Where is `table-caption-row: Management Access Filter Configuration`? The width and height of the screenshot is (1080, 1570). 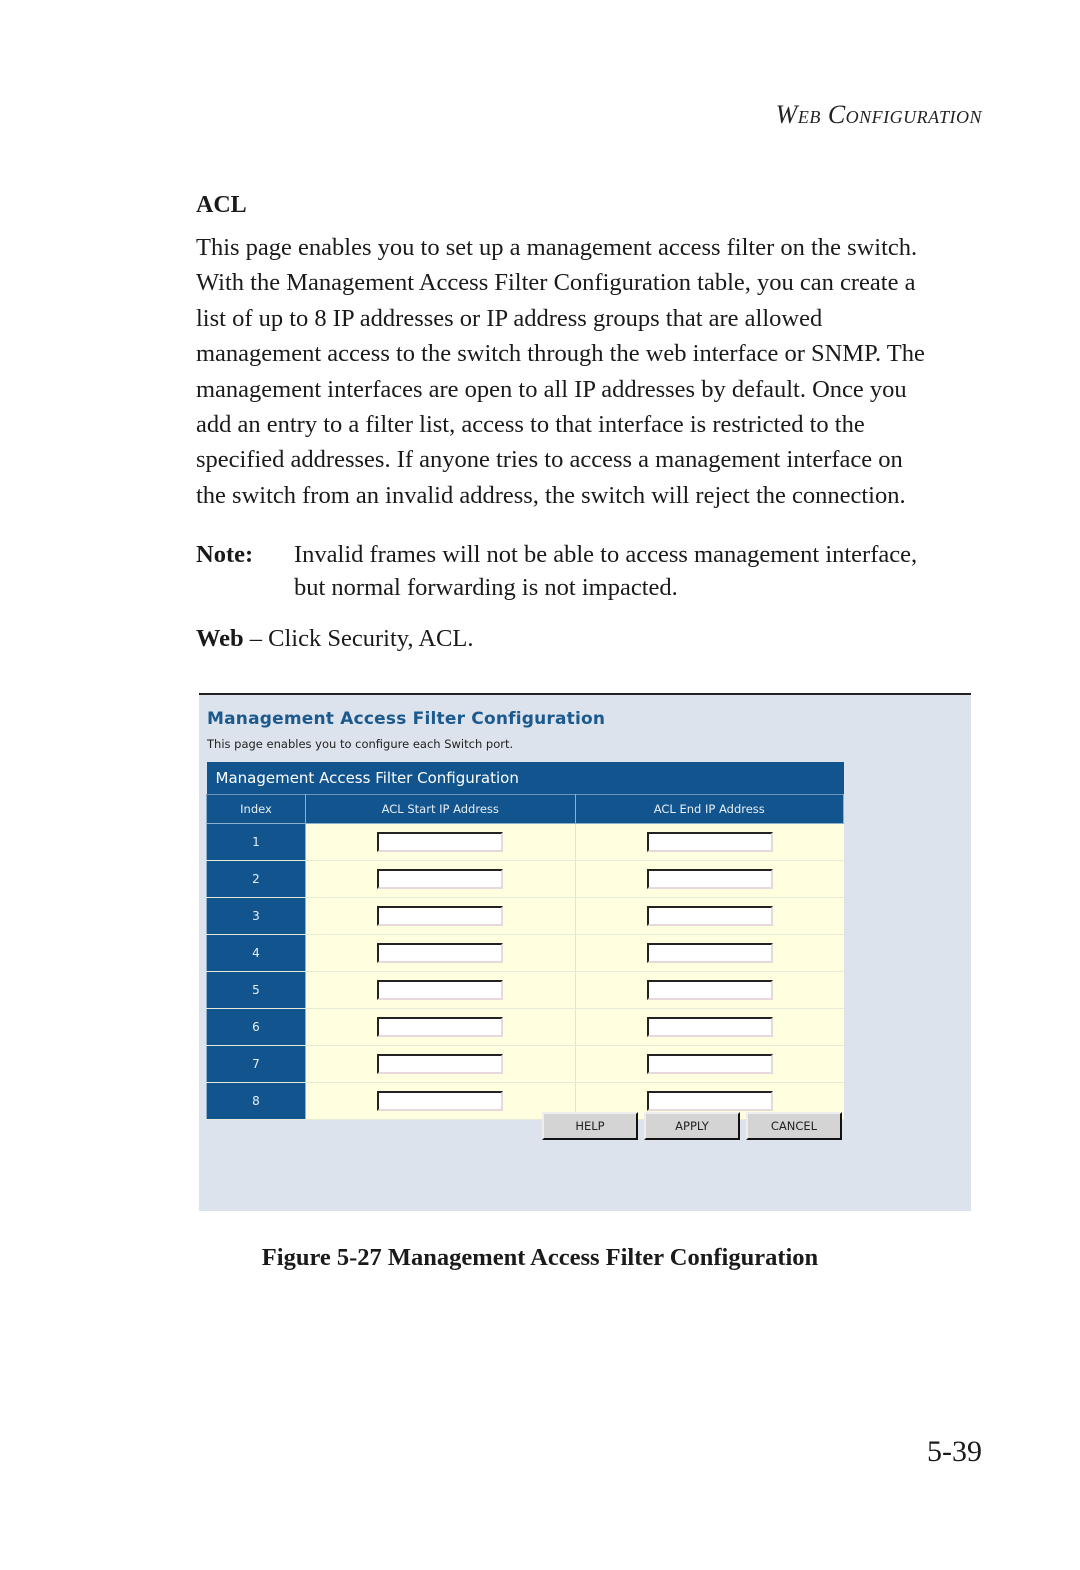
table-caption-row: Management Access Filter Configuration is located at coordinates (525, 778).